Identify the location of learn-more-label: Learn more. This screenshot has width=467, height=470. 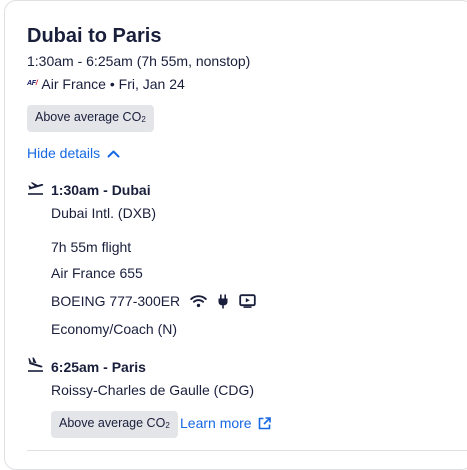
(216, 423).